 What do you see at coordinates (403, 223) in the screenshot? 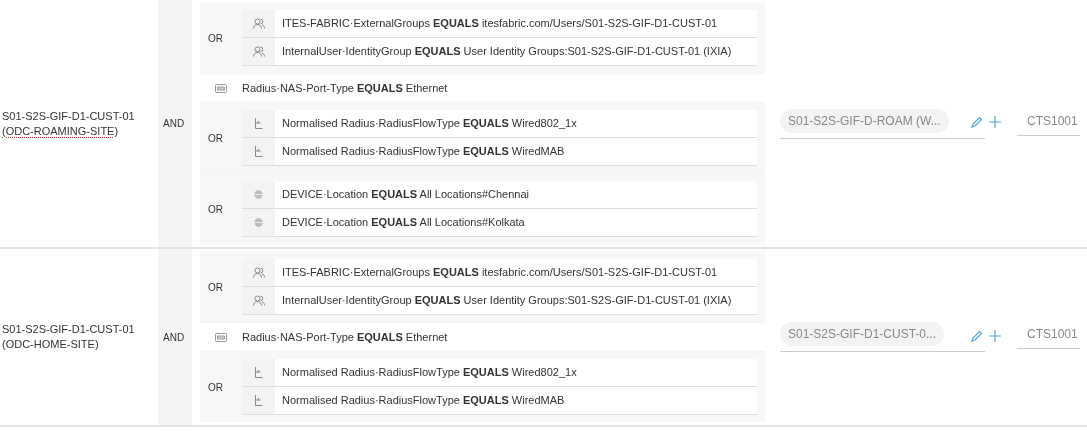
I see `condition-text: DEVICE·Location EQUALS All Locations#Kolkata` at bounding box center [403, 223].